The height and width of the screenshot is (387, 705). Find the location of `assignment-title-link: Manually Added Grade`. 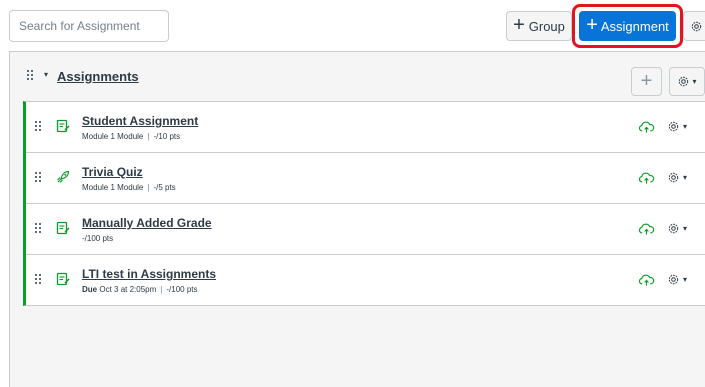

assignment-title-link: Manually Added Grade is located at coordinates (147, 223).